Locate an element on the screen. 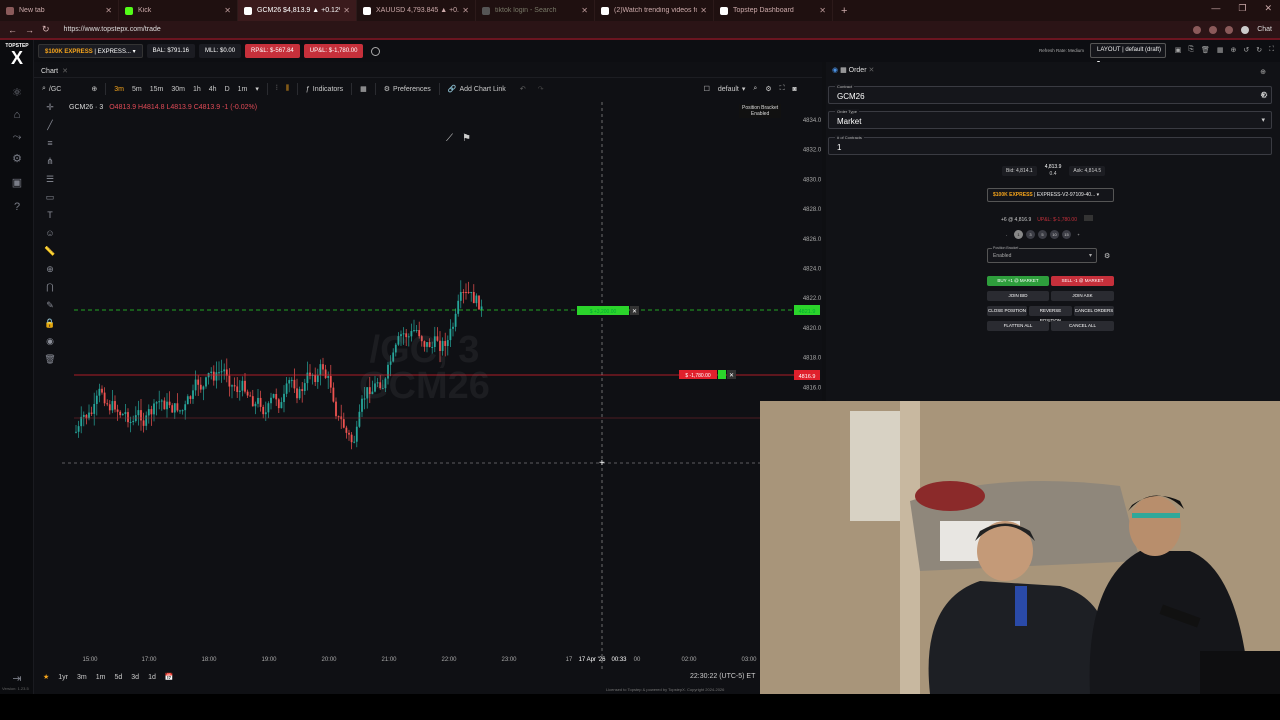 The image size is (1280, 720). qty-button: 10 is located at coordinates (1054, 234).